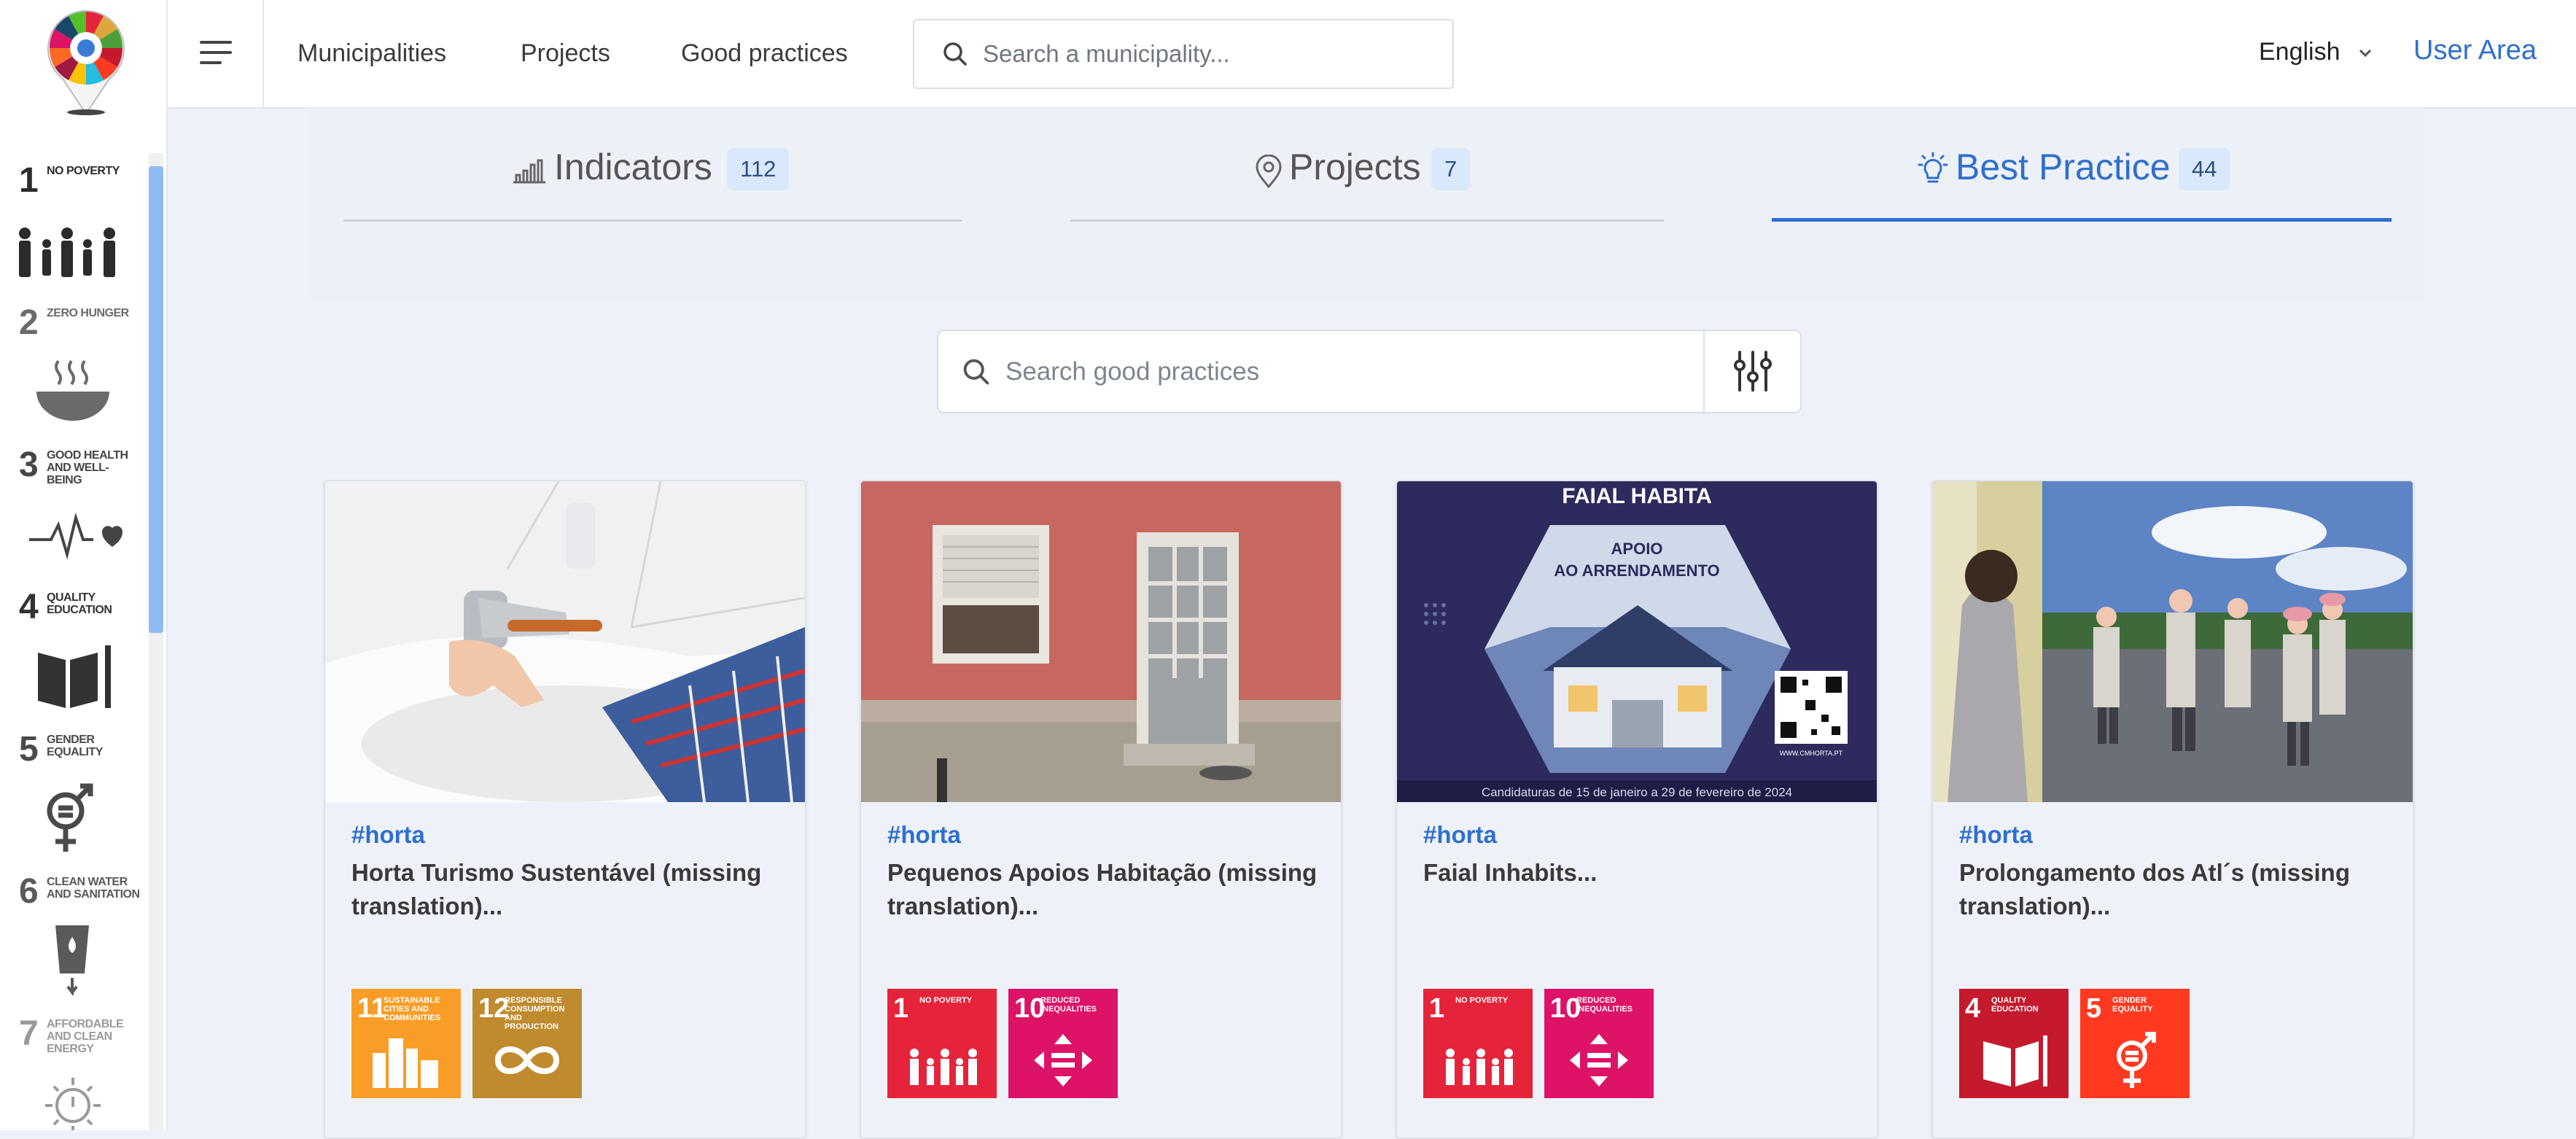 The image size is (2576, 1139). Describe the element at coordinates (93, 889) in the screenshot. I see `sdg-name: Clean water and sanitation` at that location.